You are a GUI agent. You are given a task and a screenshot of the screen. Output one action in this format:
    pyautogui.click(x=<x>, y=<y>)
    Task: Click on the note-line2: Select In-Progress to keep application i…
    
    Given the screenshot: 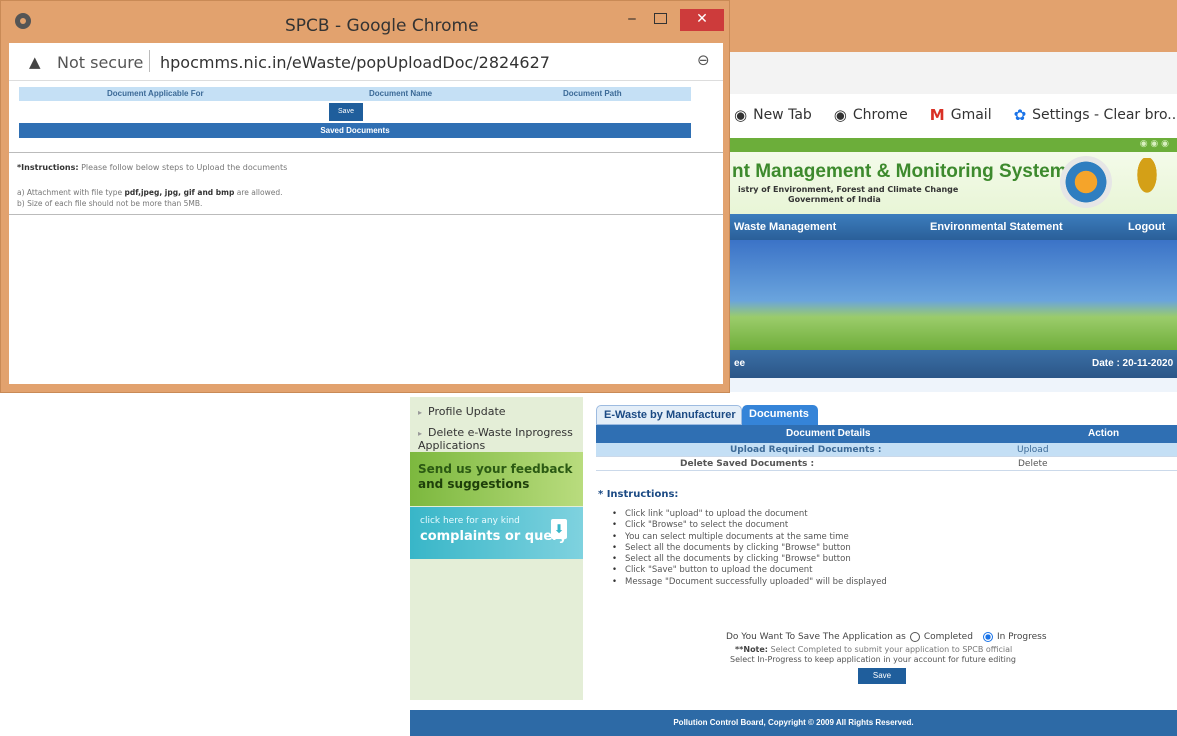 What is the action you would take?
    pyautogui.click(x=873, y=659)
    